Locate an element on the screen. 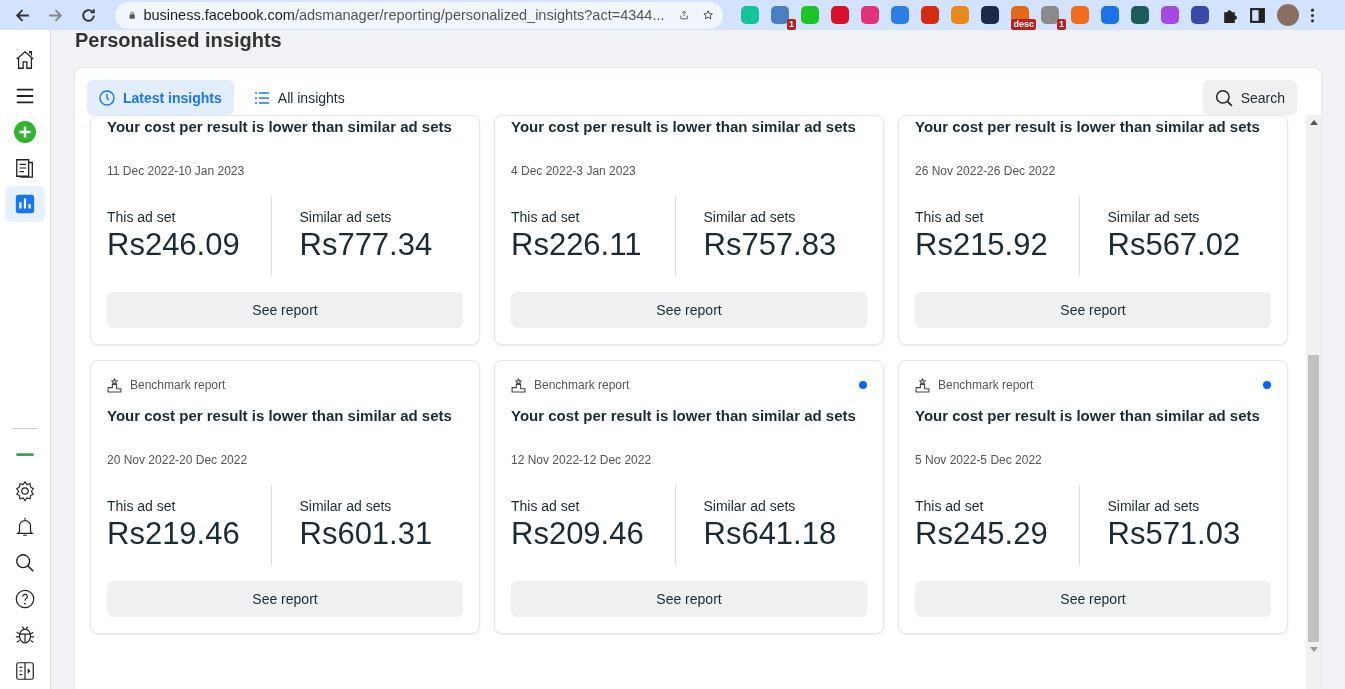 The image size is (1345, 689). list-icon is located at coordinates (261, 97).